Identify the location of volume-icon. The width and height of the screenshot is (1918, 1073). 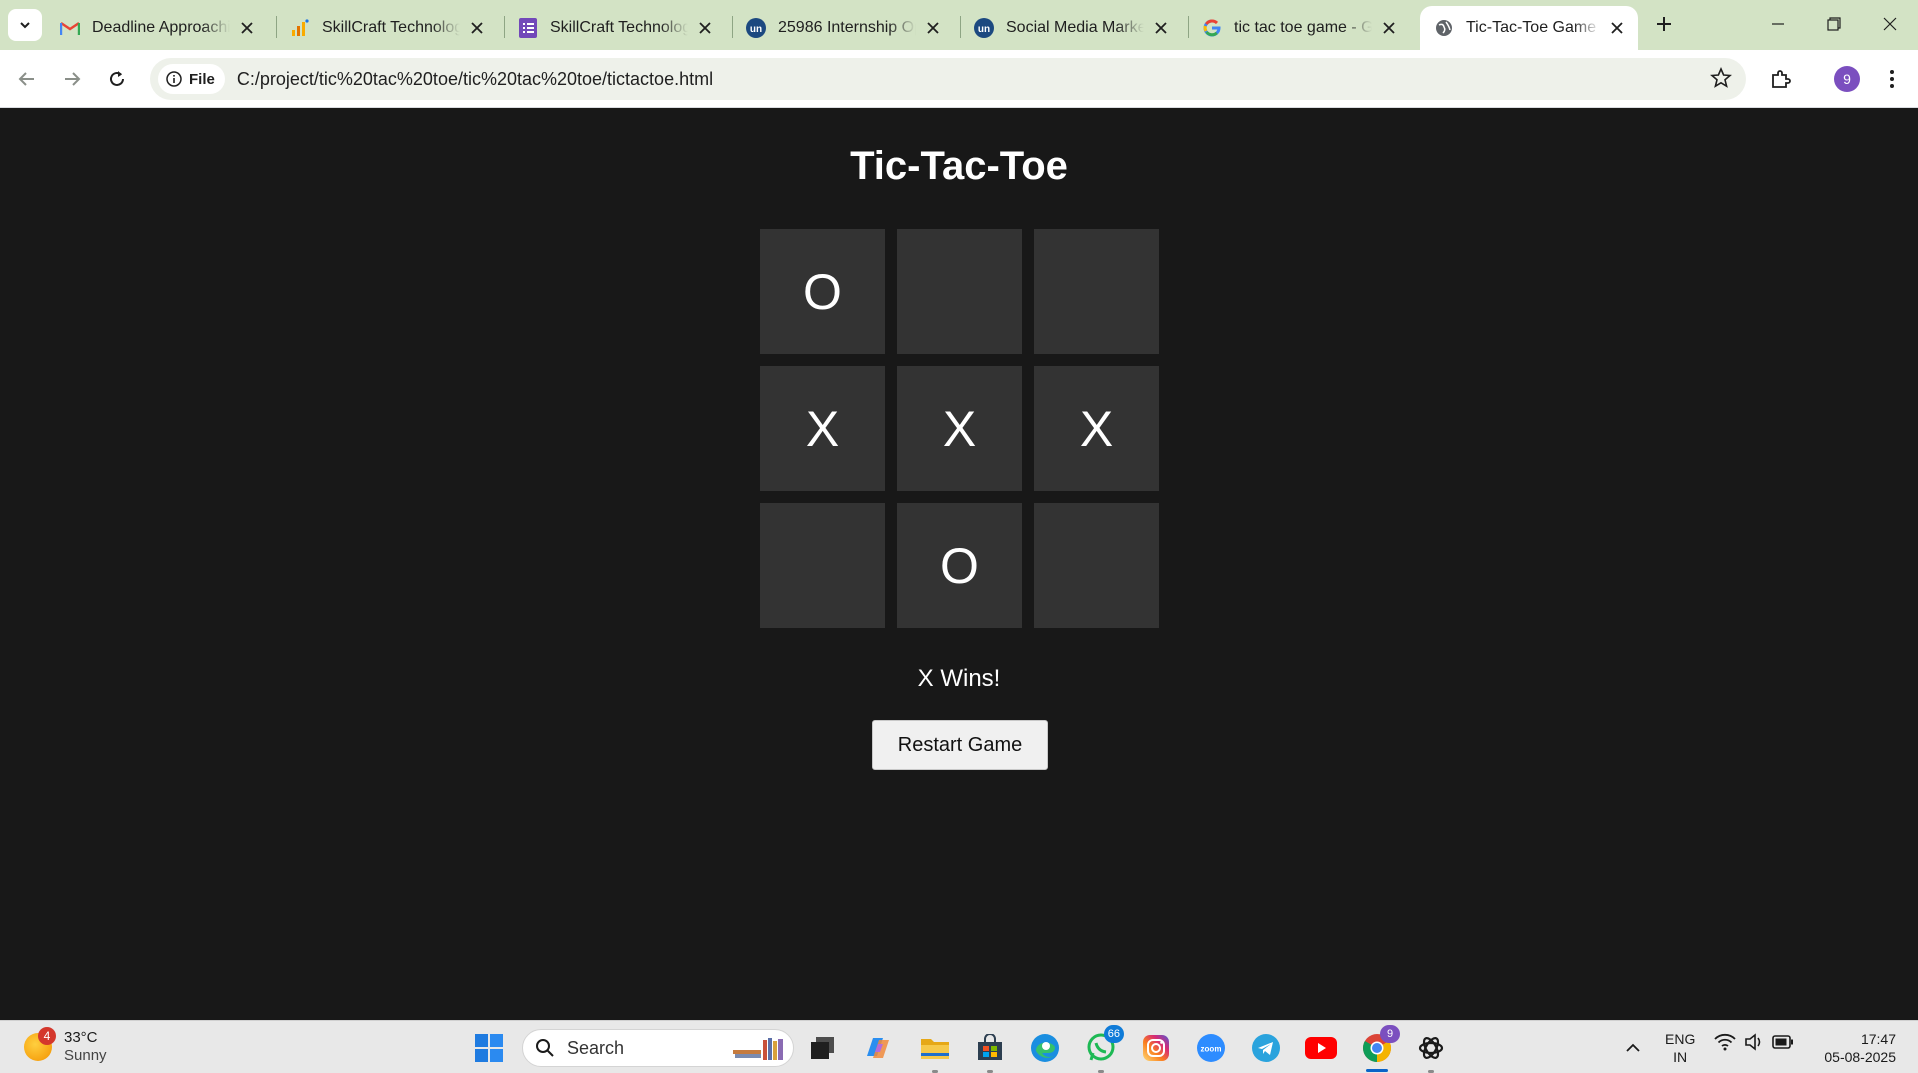
(1753, 1042).